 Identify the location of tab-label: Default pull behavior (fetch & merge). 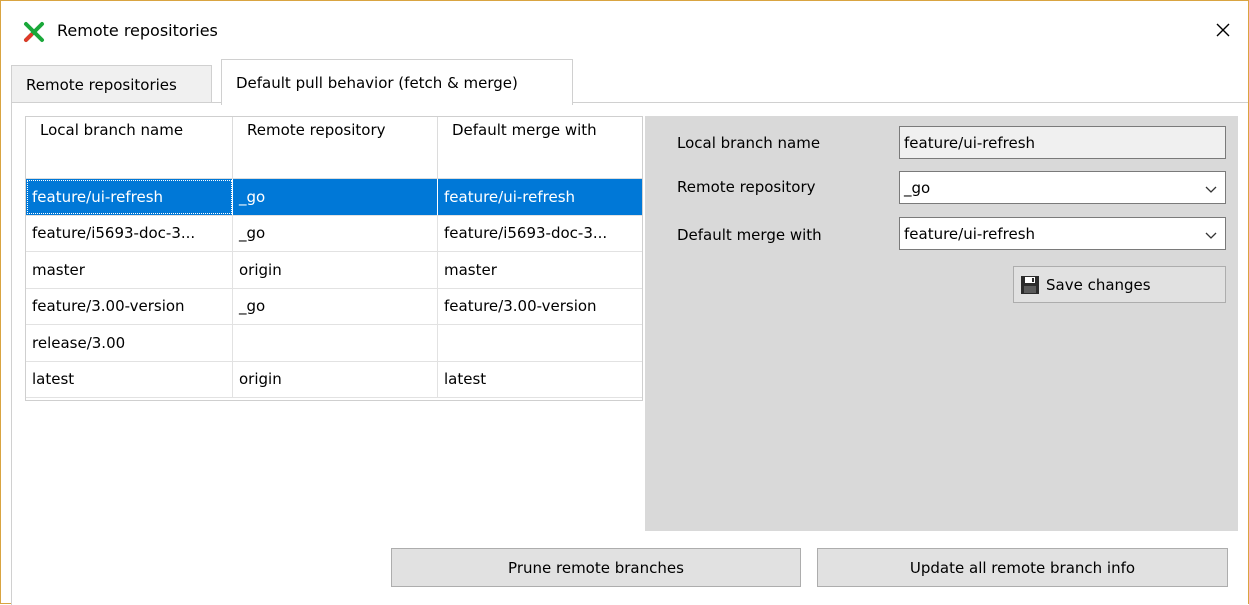
(377, 82).